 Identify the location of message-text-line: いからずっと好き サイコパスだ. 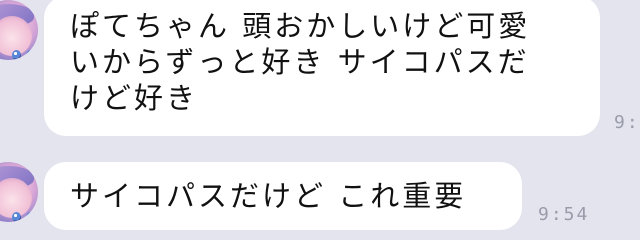
(300, 62).